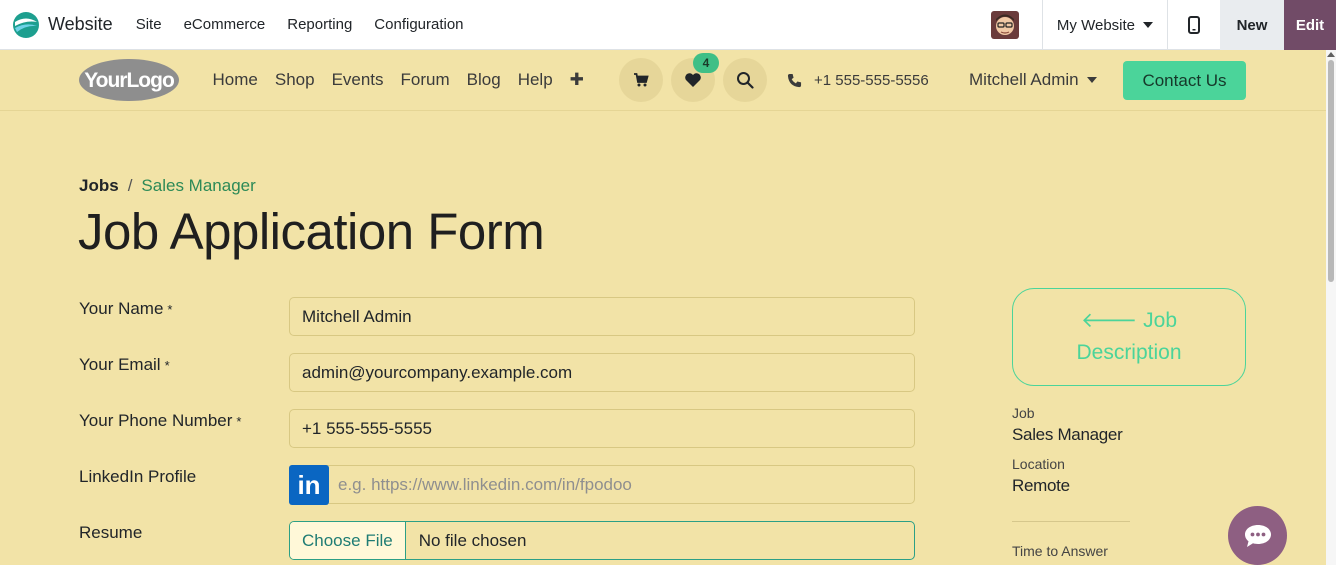 This screenshot has height=565, width=1336. Describe the element at coordinates (348, 540) in the screenshot. I see `choose-file-button: Choose File` at that location.